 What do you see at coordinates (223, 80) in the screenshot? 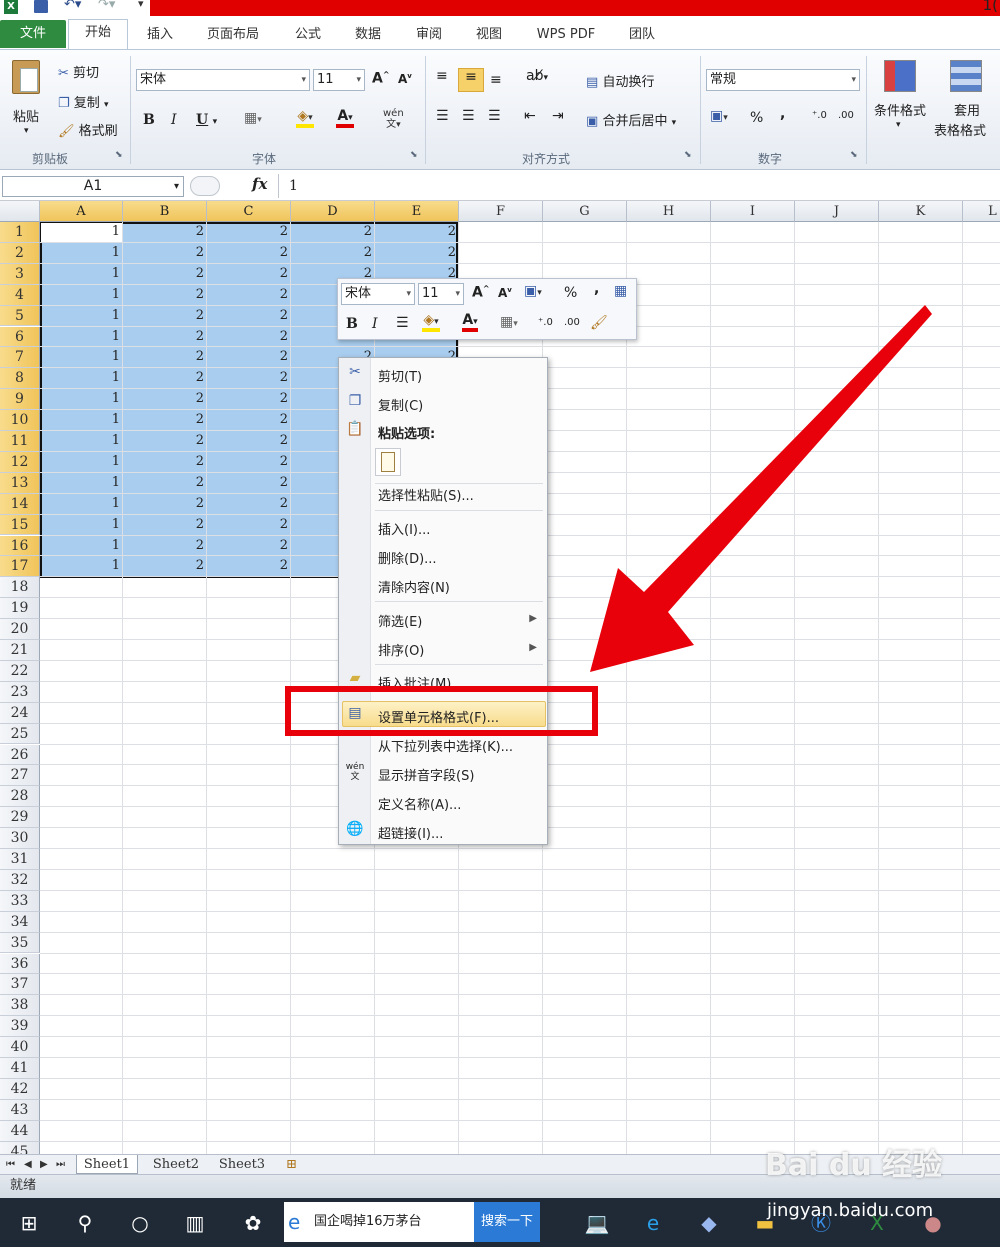
I see `font-name-select: 宋体 ▾` at bounding box center [223, 80].